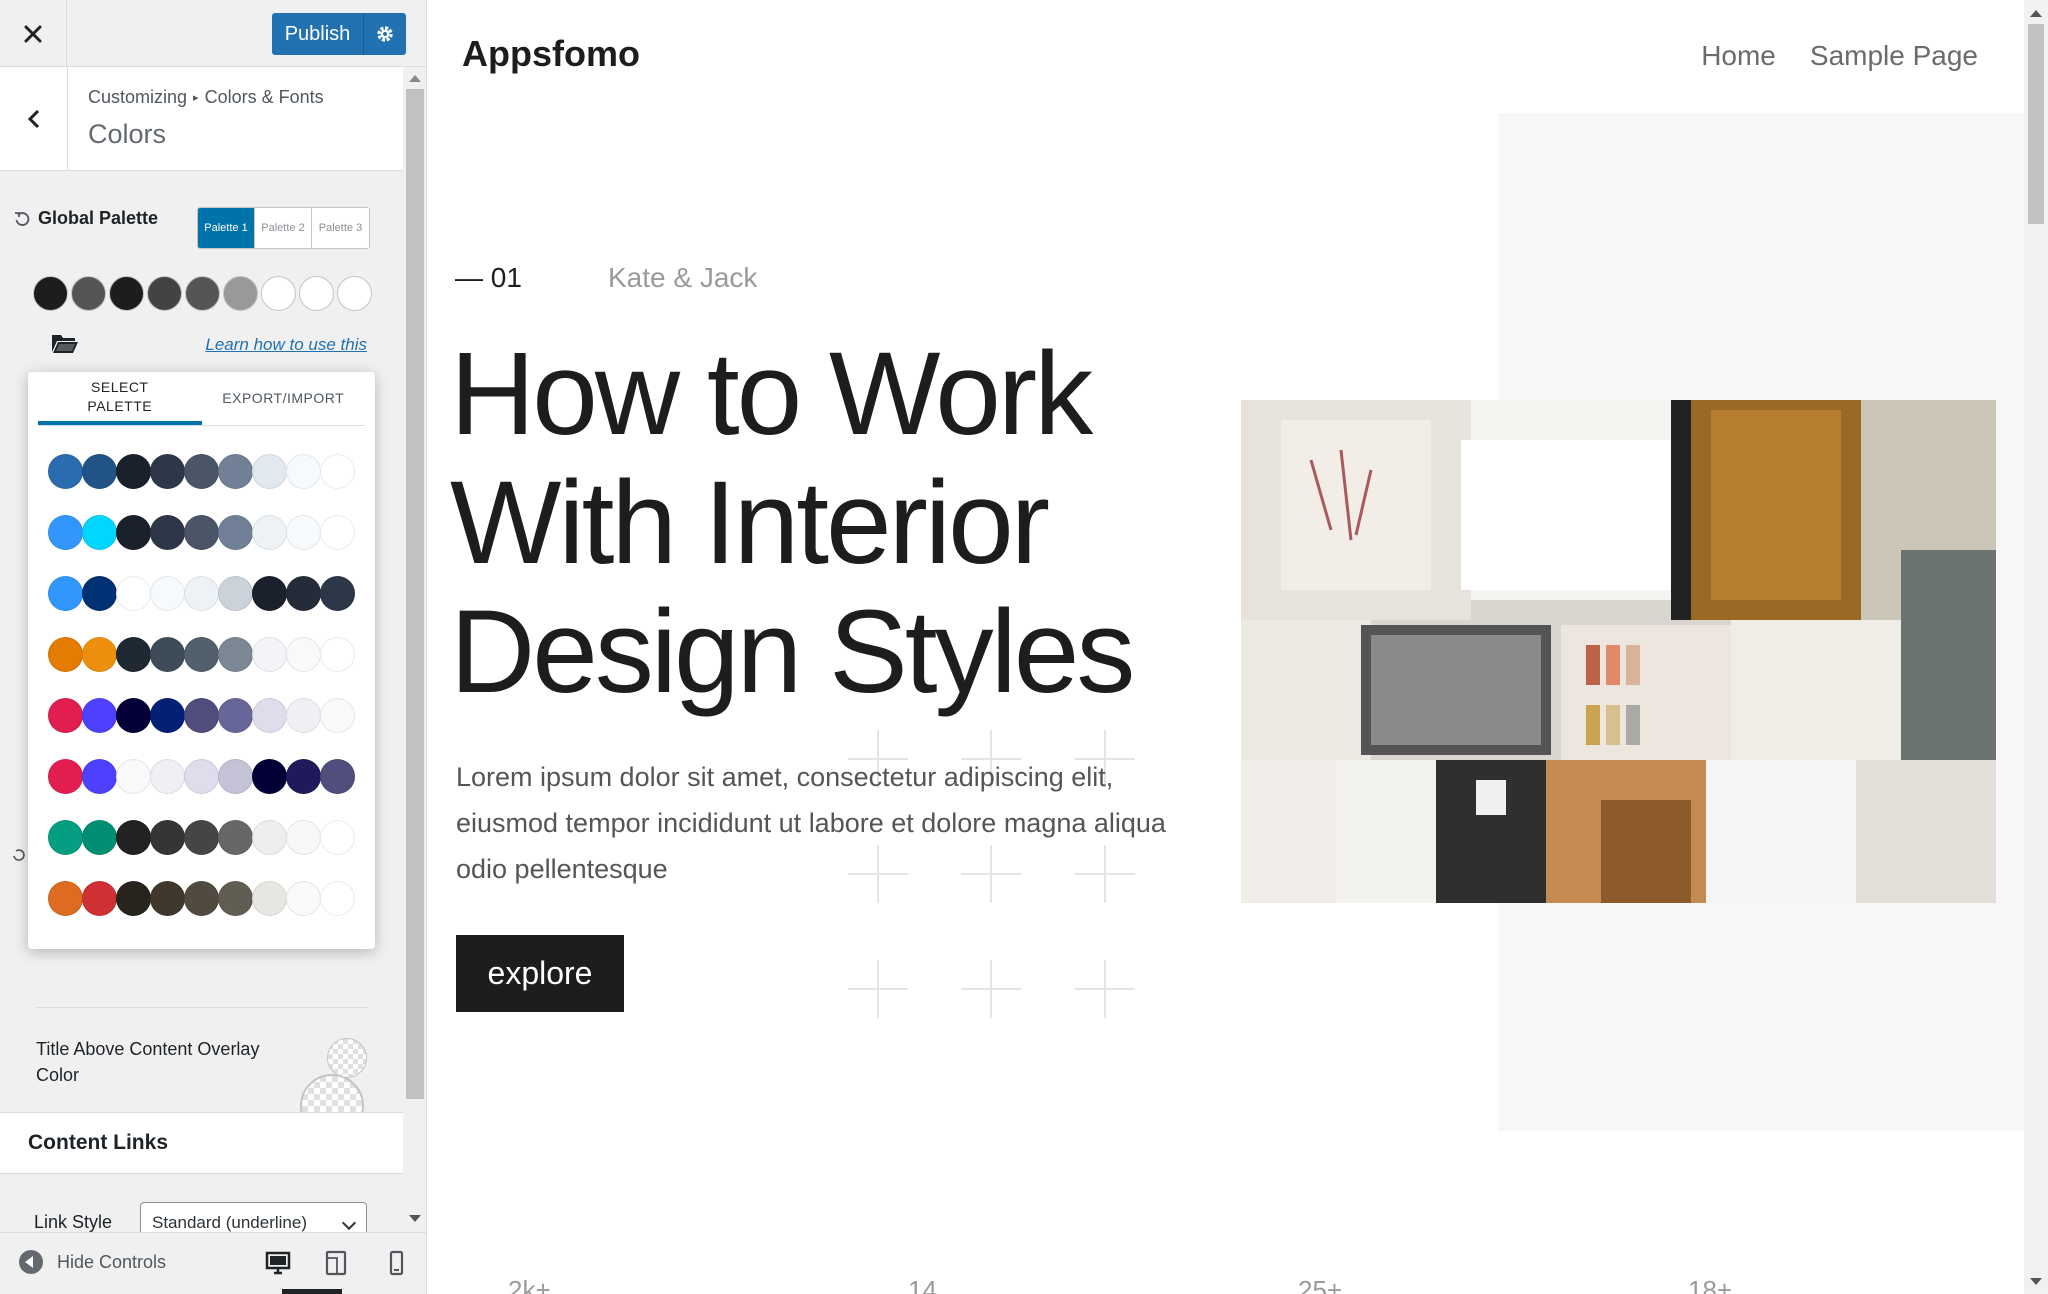 The image size is (2048, 1294). What do you see at coordinates (98, 218) in the screenshot?
I see `global-palette-label: Global Palette` at bounding box center [98, 218].